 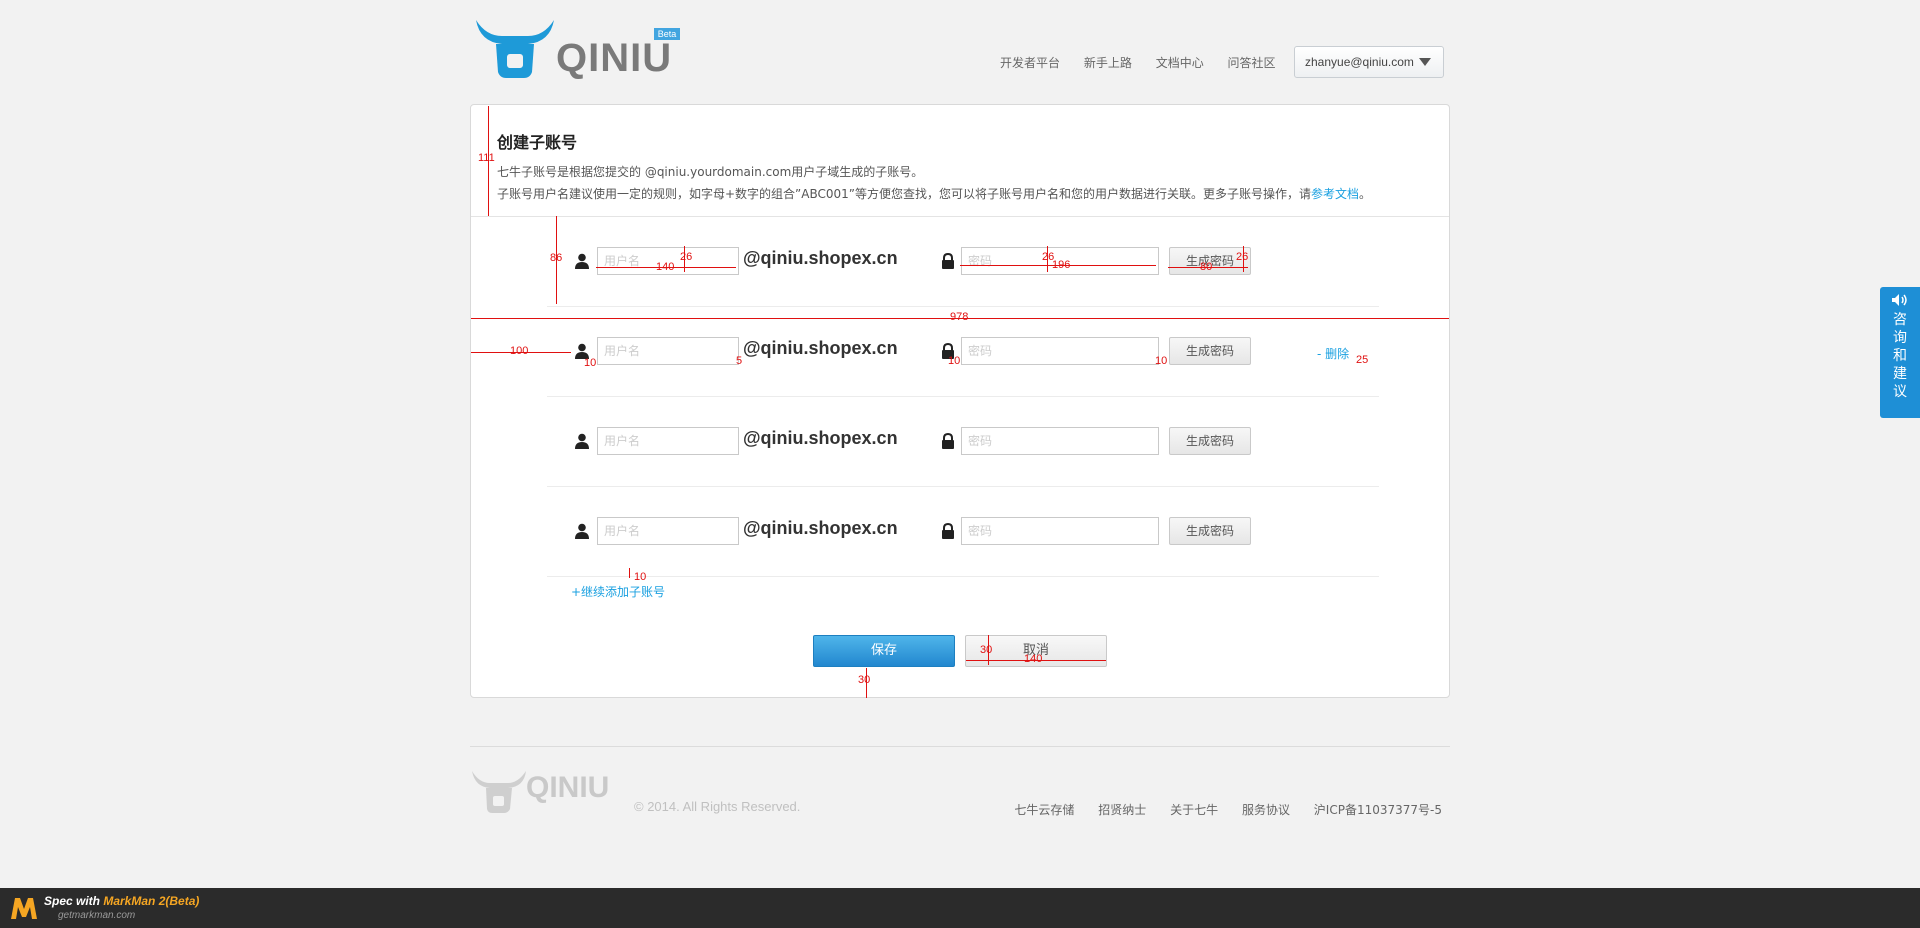 What do you see at coordinates (1194, 810) in the screenshot?
I see `footer-link-about: 关于七牛` at bounding box center [1194, 810].